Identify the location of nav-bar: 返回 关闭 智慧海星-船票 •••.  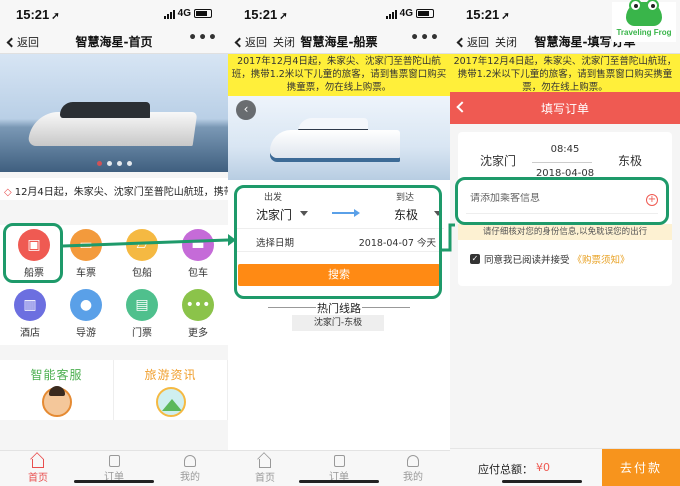
(339, 41).